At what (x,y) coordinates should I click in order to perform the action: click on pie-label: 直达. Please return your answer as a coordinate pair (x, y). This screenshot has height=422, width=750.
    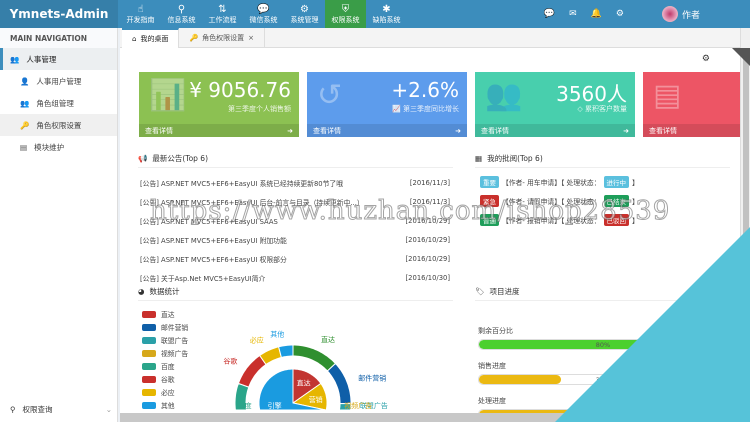
    Looking at the image, I should click on (304, 383).